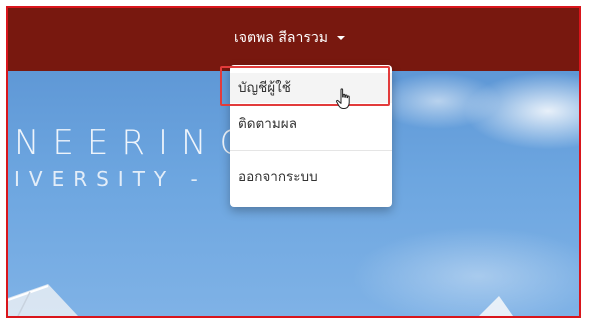  Describe the element at coordinates (278, 177) in the screenshot. I see `menu-item-logout-label: ออกจากระบบ` at that location.